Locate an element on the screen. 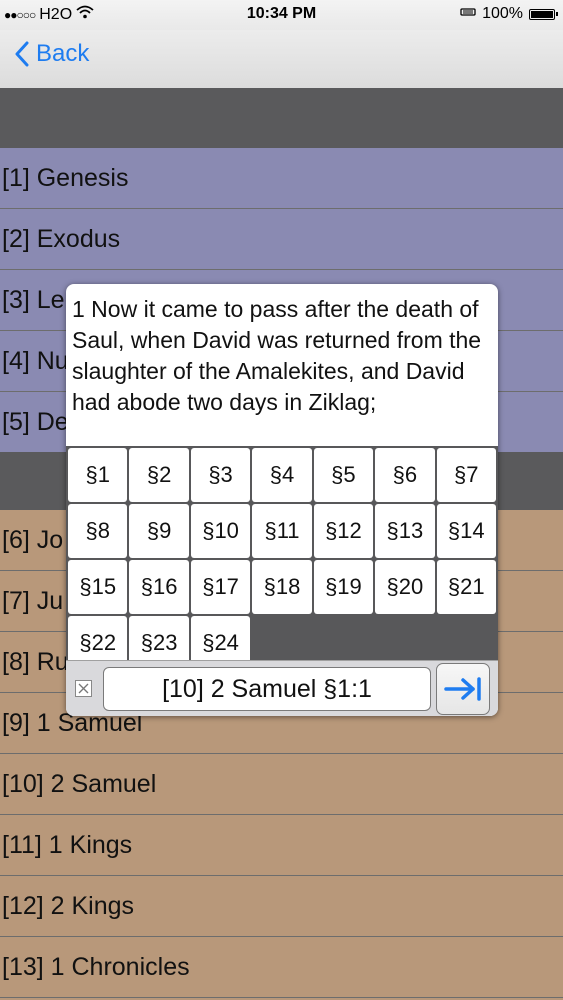 This screenshot has width=563, height=1000. arrow-right-to-bar-icon is located at coordinates (462, 689).